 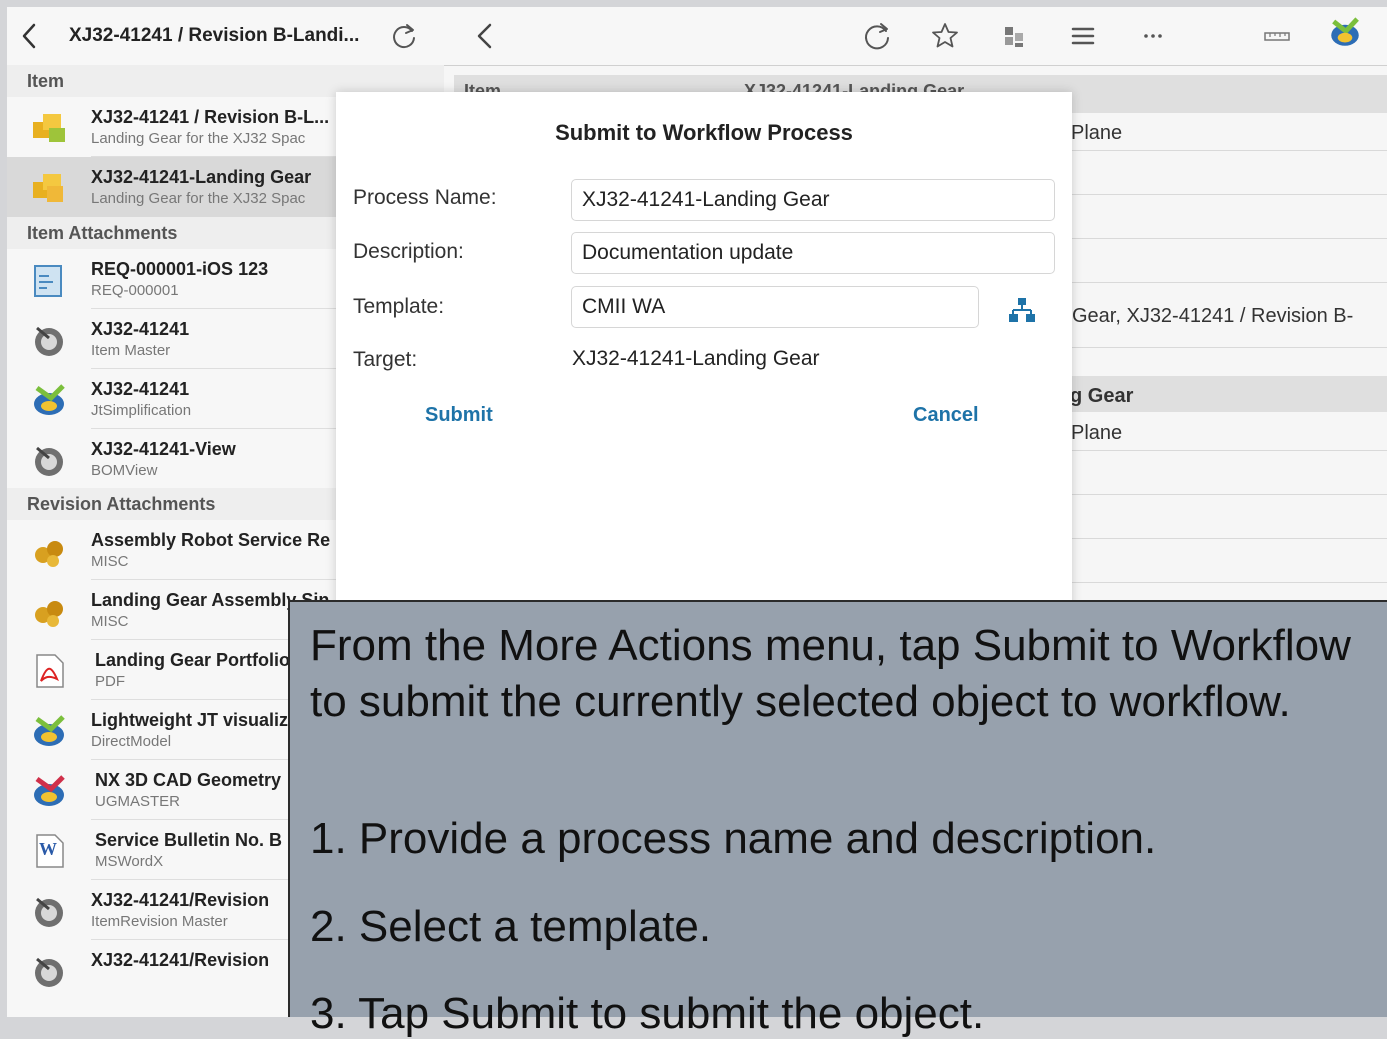 I want to click on list-menu-icon, so click(x=1083, y=36).